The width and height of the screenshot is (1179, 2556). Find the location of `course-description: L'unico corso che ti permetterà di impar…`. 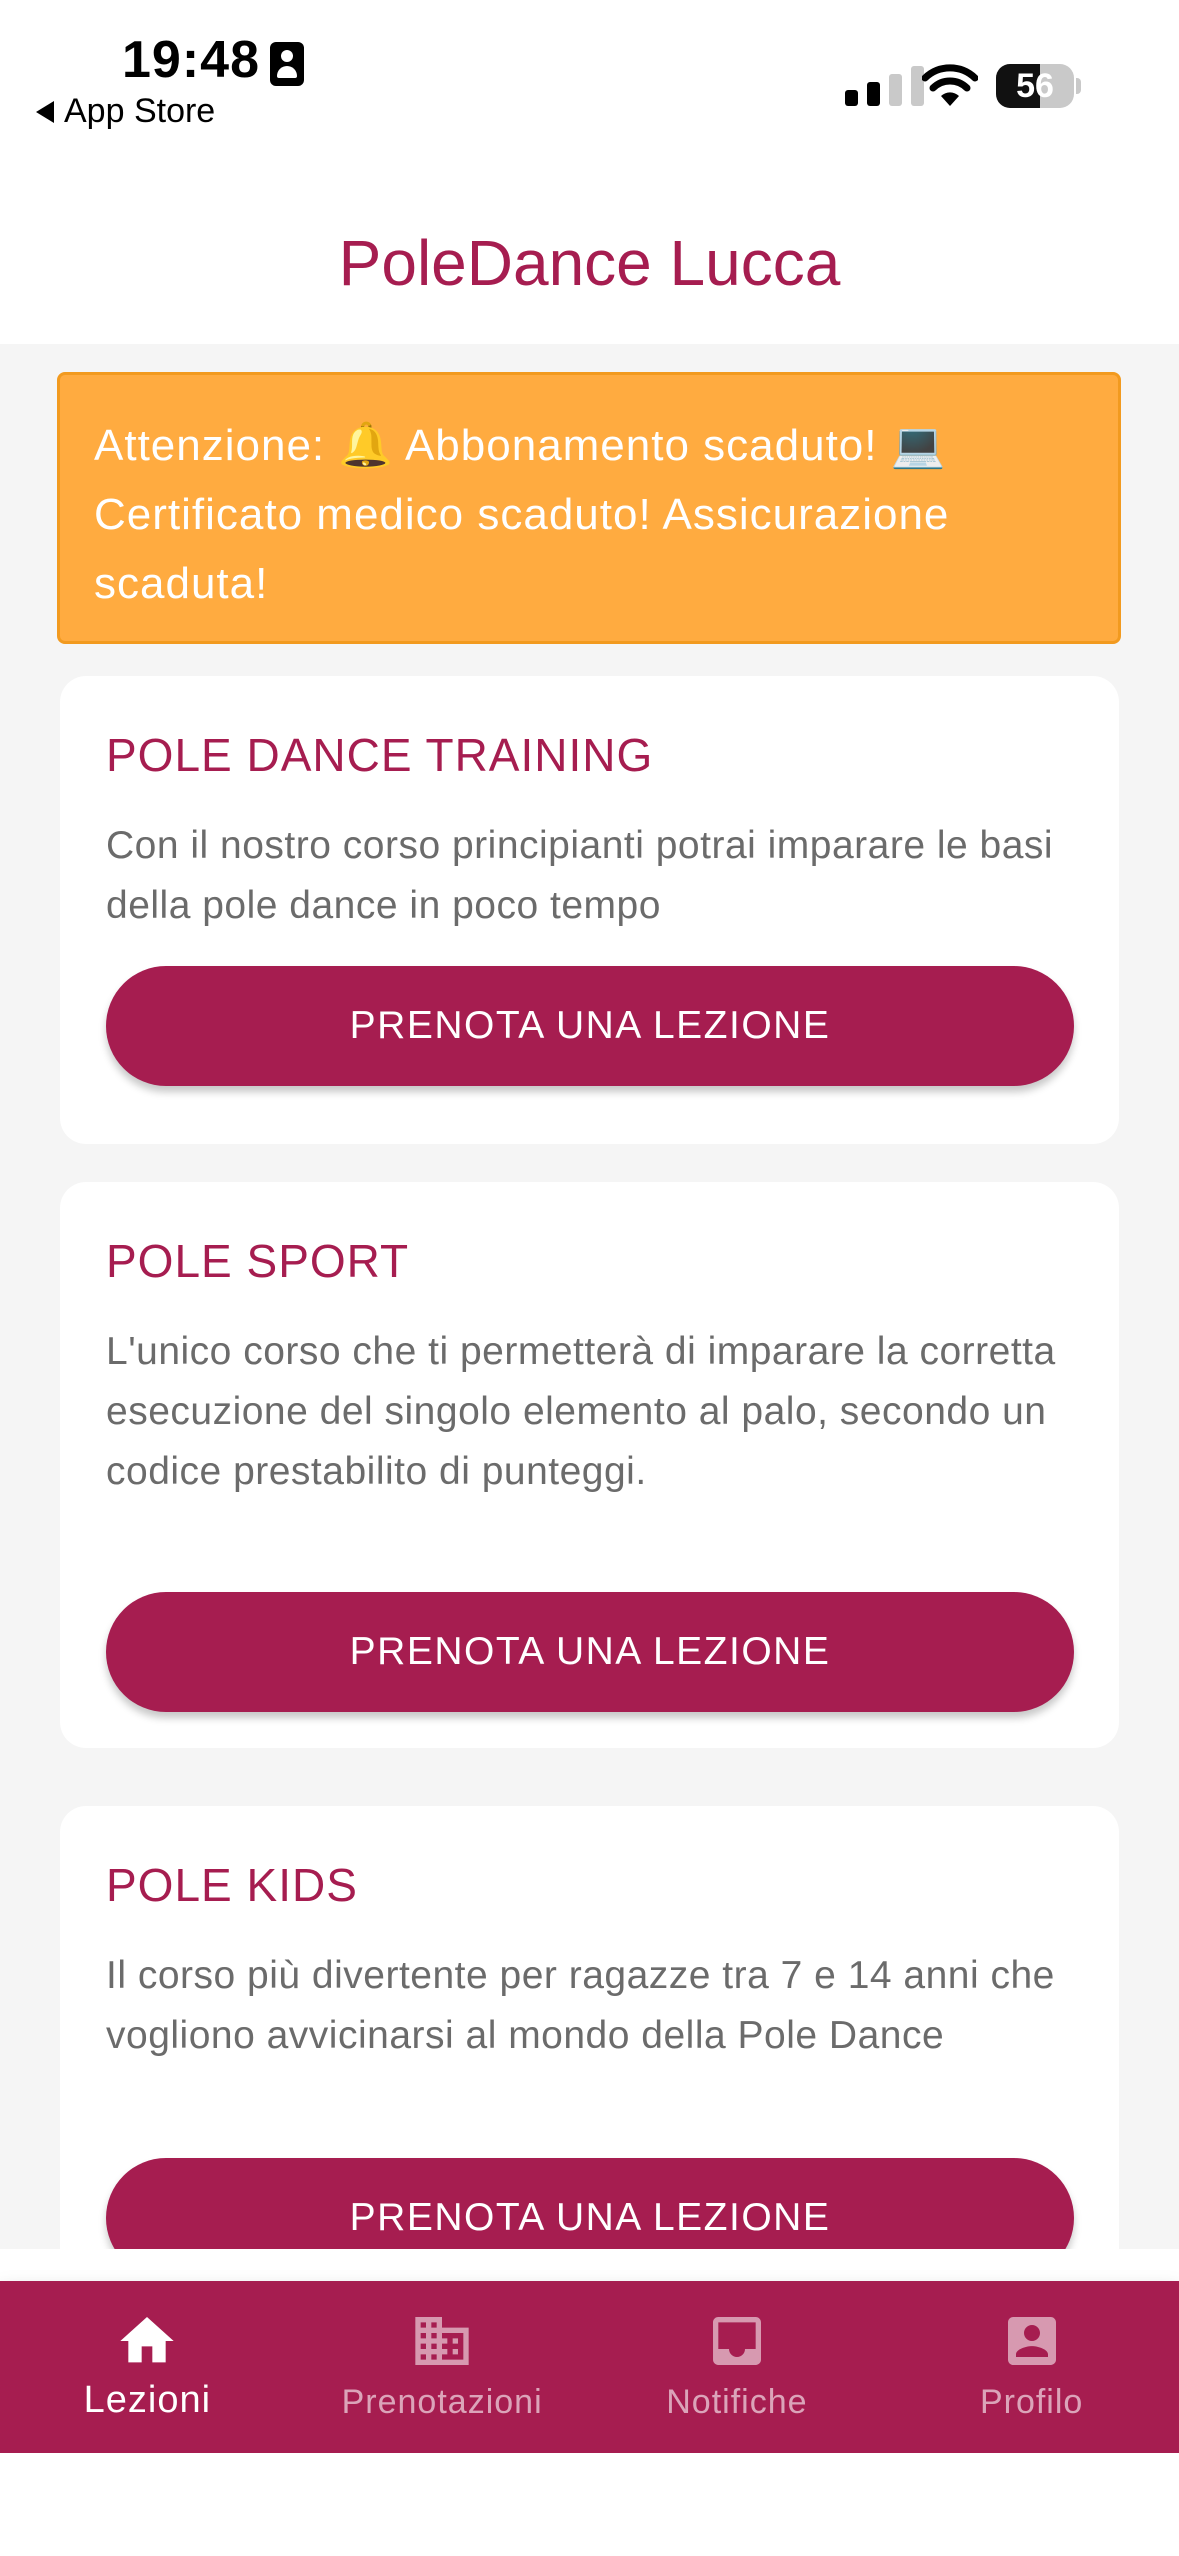

course-description: L'unico corso che ti permetterà di impar… is located at coordinates (581, 1411).